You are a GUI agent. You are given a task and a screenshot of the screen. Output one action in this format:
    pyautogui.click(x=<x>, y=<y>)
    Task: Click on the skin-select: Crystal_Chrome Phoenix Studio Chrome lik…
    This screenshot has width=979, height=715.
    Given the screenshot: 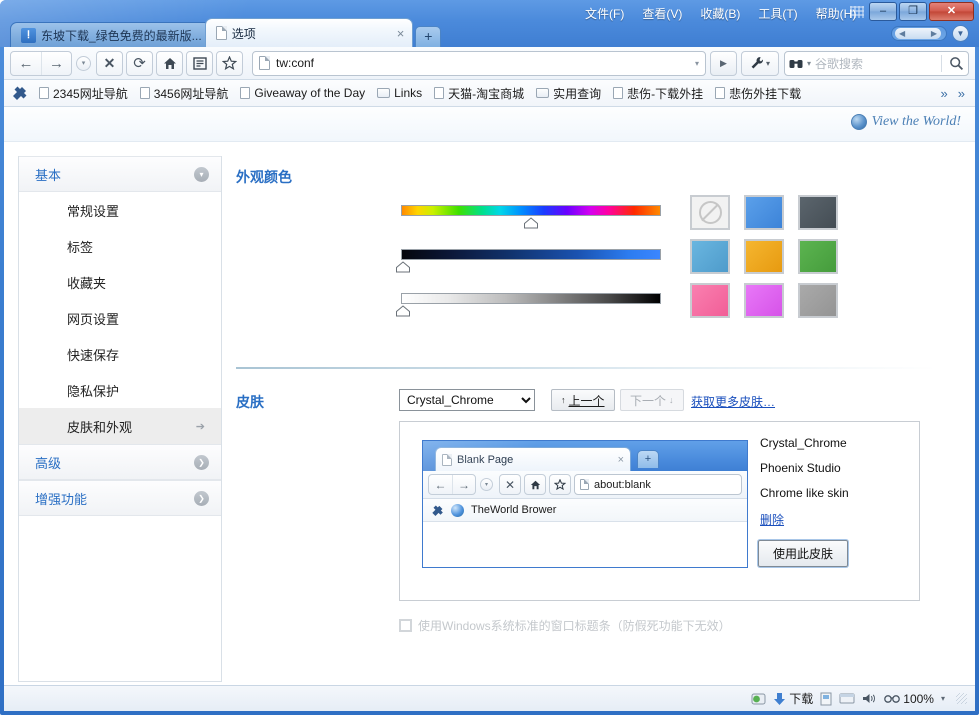 What is the action you would take?
    pyautogui.click(x=467, y=400)
    